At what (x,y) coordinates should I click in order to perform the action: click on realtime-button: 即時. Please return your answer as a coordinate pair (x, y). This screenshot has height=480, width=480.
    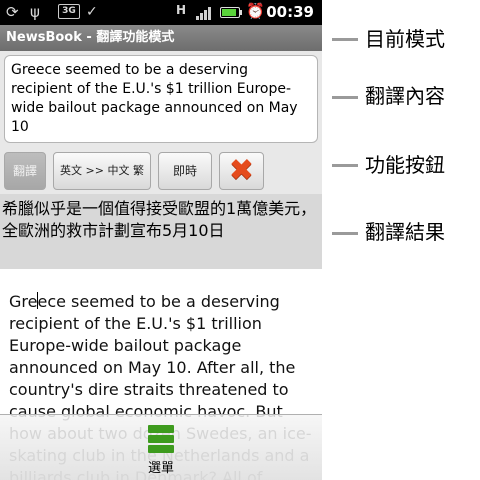
    Looking at the image, I should click on (185, 171).